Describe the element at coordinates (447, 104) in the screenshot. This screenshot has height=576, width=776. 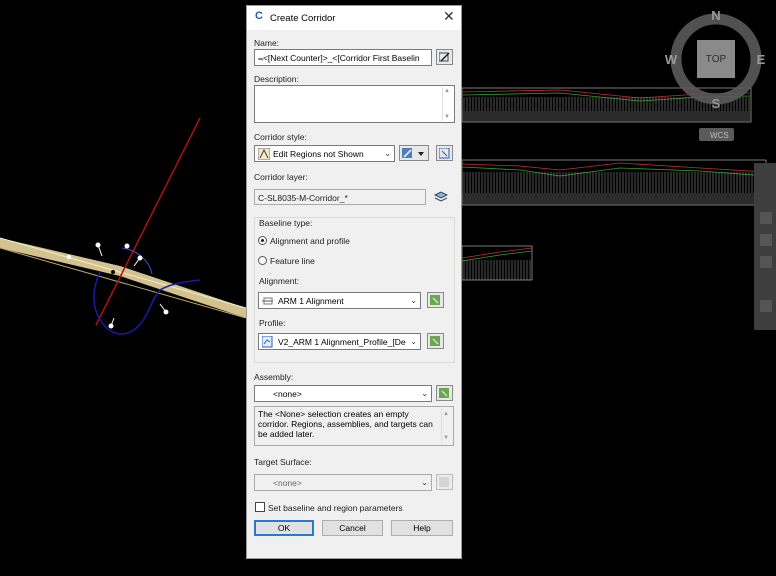
I see `description-scrollbar: ▲ ▼` at that location.